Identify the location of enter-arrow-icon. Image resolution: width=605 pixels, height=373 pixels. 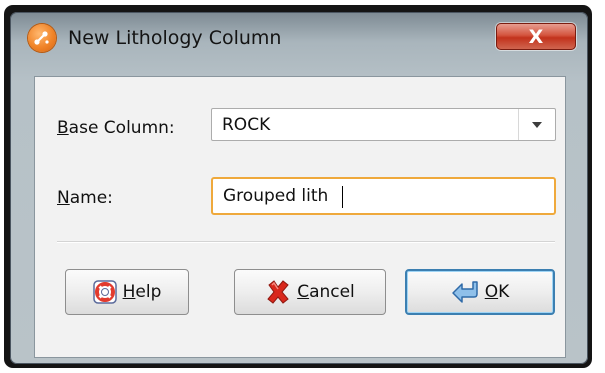
(464, 292).